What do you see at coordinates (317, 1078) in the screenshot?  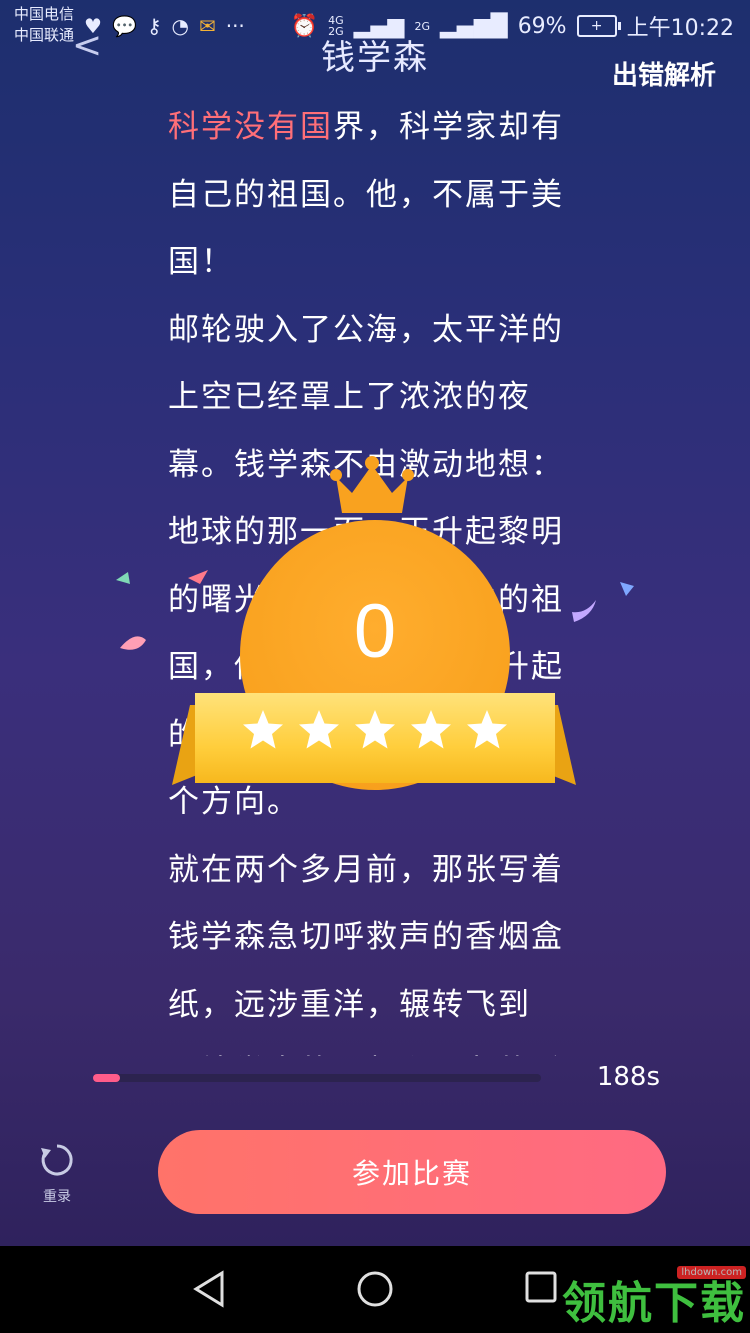 I see `progress-bar` at bounding box center [317, 1078].